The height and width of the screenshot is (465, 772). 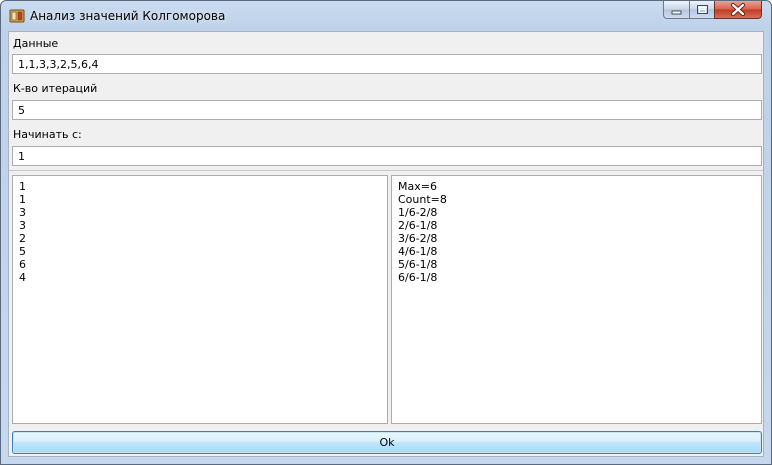 I want to click on list-item: 4/6-1/8, so click(x=418, y=251).